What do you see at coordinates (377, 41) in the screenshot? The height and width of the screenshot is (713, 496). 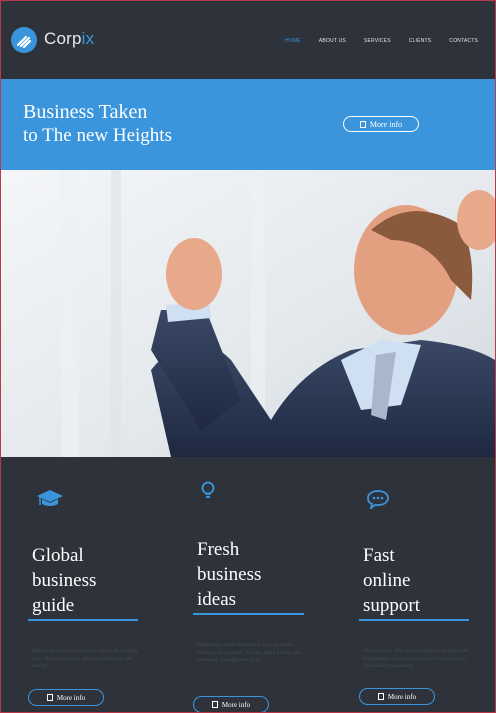 I see `nav-item-services: Services` at bounding box center [377, 41].